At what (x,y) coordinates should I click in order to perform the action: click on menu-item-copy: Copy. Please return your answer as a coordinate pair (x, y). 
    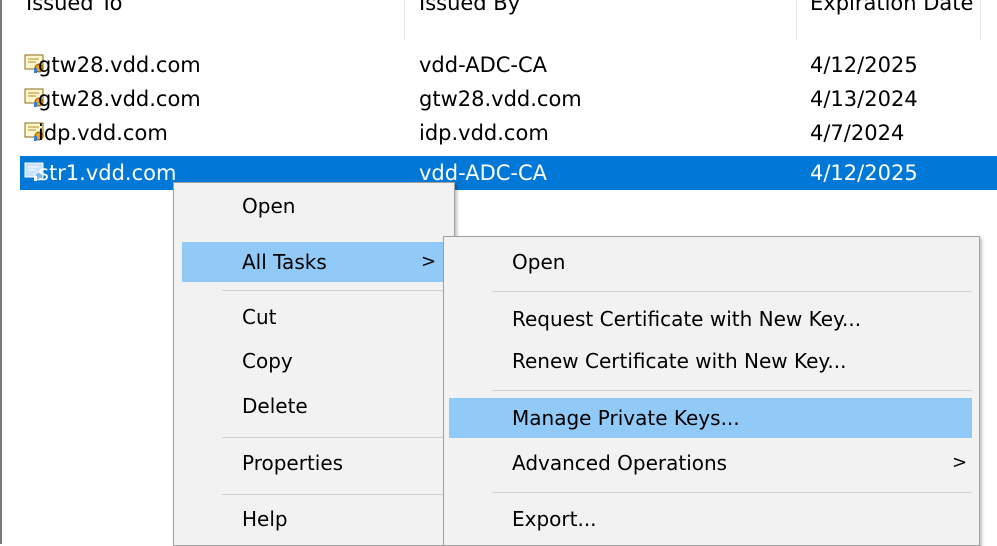
    Looking at the image, I should click on (314, 361).